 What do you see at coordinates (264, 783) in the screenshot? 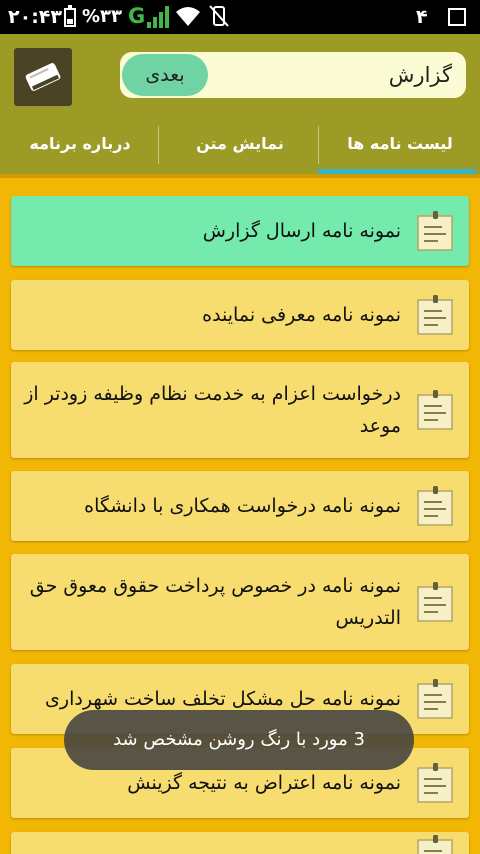
I see `list-item-title: نمونه نامه اعتراض به نتیجه گزینش` at bounding box center [264, 783].